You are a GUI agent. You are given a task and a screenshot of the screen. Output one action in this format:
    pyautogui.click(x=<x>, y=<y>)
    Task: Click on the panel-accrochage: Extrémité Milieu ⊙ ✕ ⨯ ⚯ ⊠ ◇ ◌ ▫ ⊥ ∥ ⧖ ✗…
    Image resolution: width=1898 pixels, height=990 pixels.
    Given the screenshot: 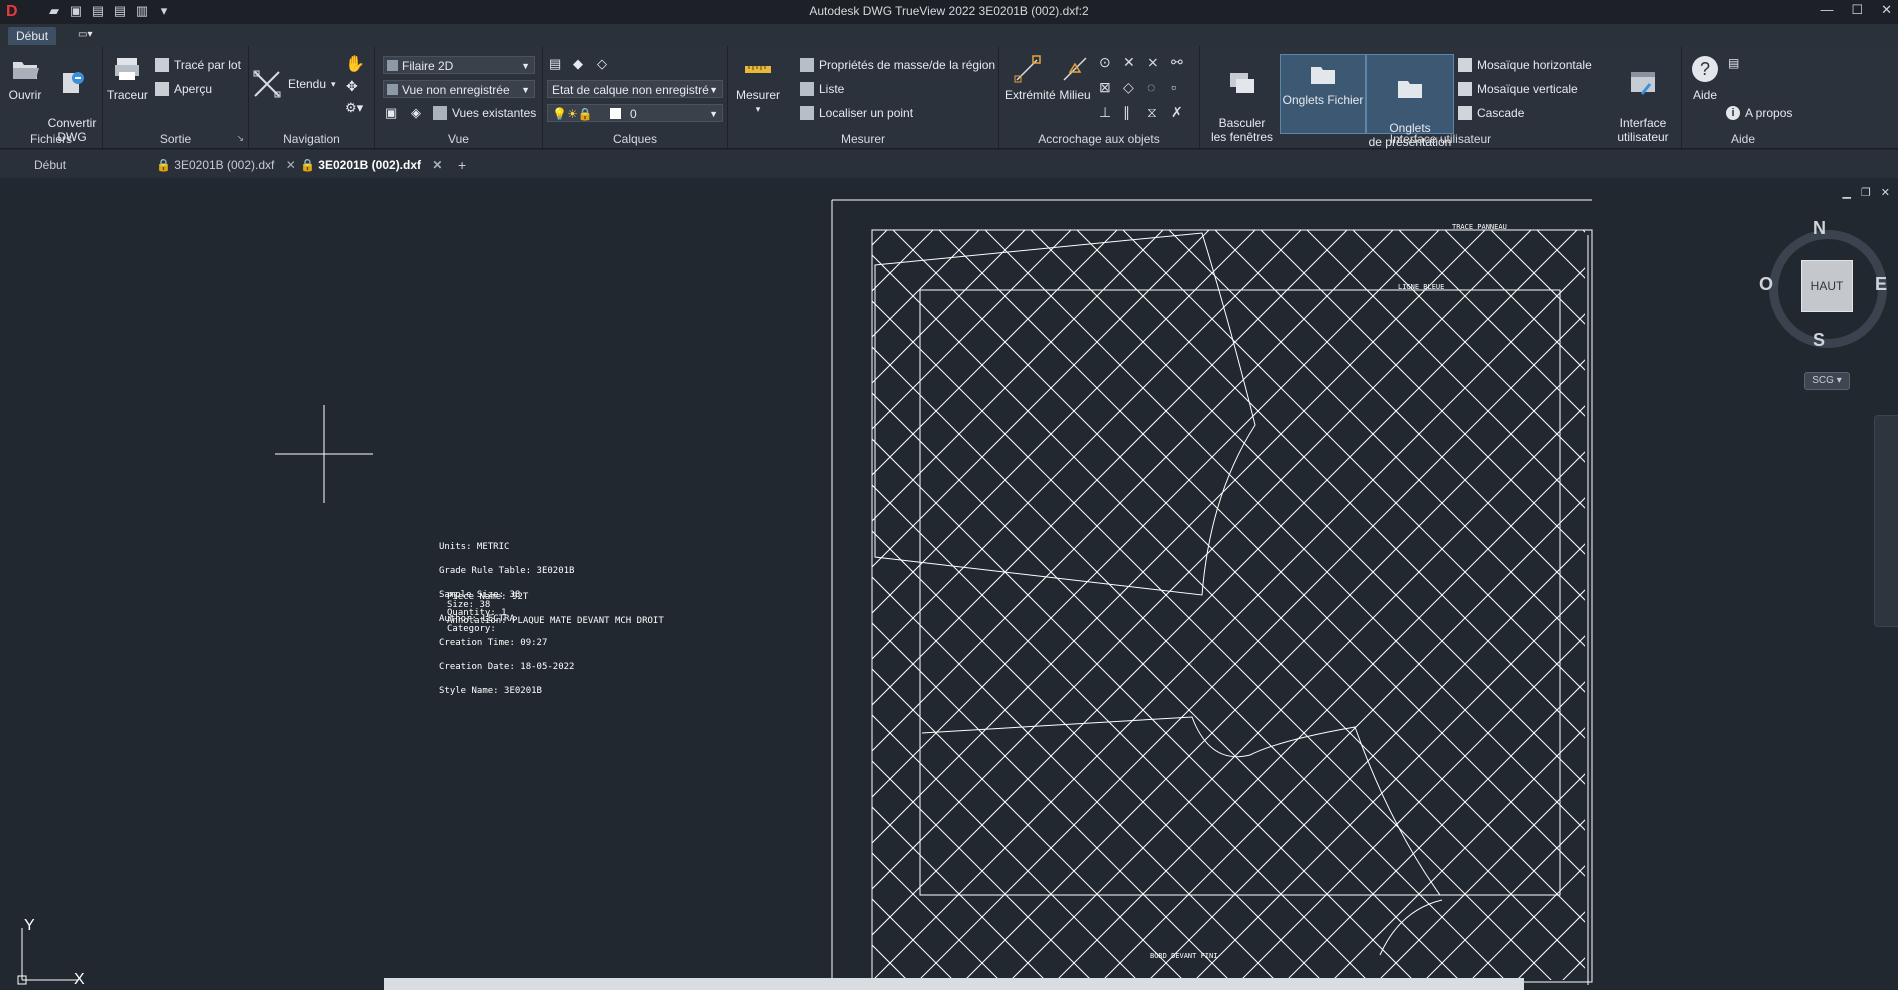 What is the action you would take?
    pyautogui.click(x=1099, y=97)
    